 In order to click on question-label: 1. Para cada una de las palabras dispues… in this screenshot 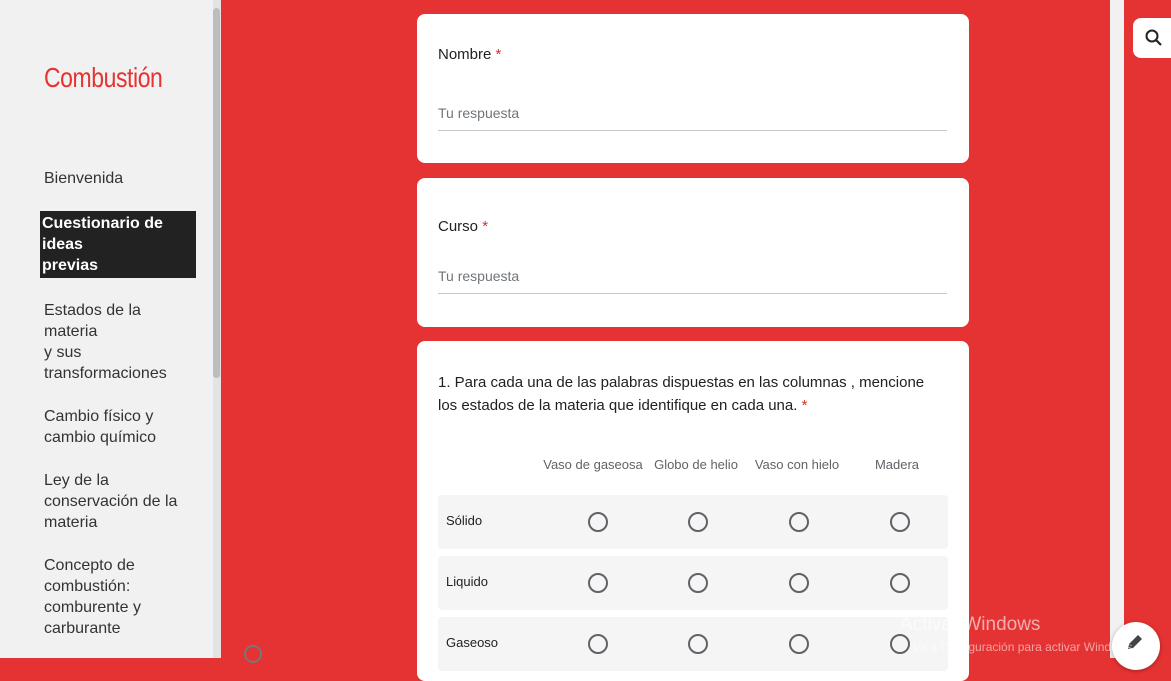, I will do `click(688, 394)`.